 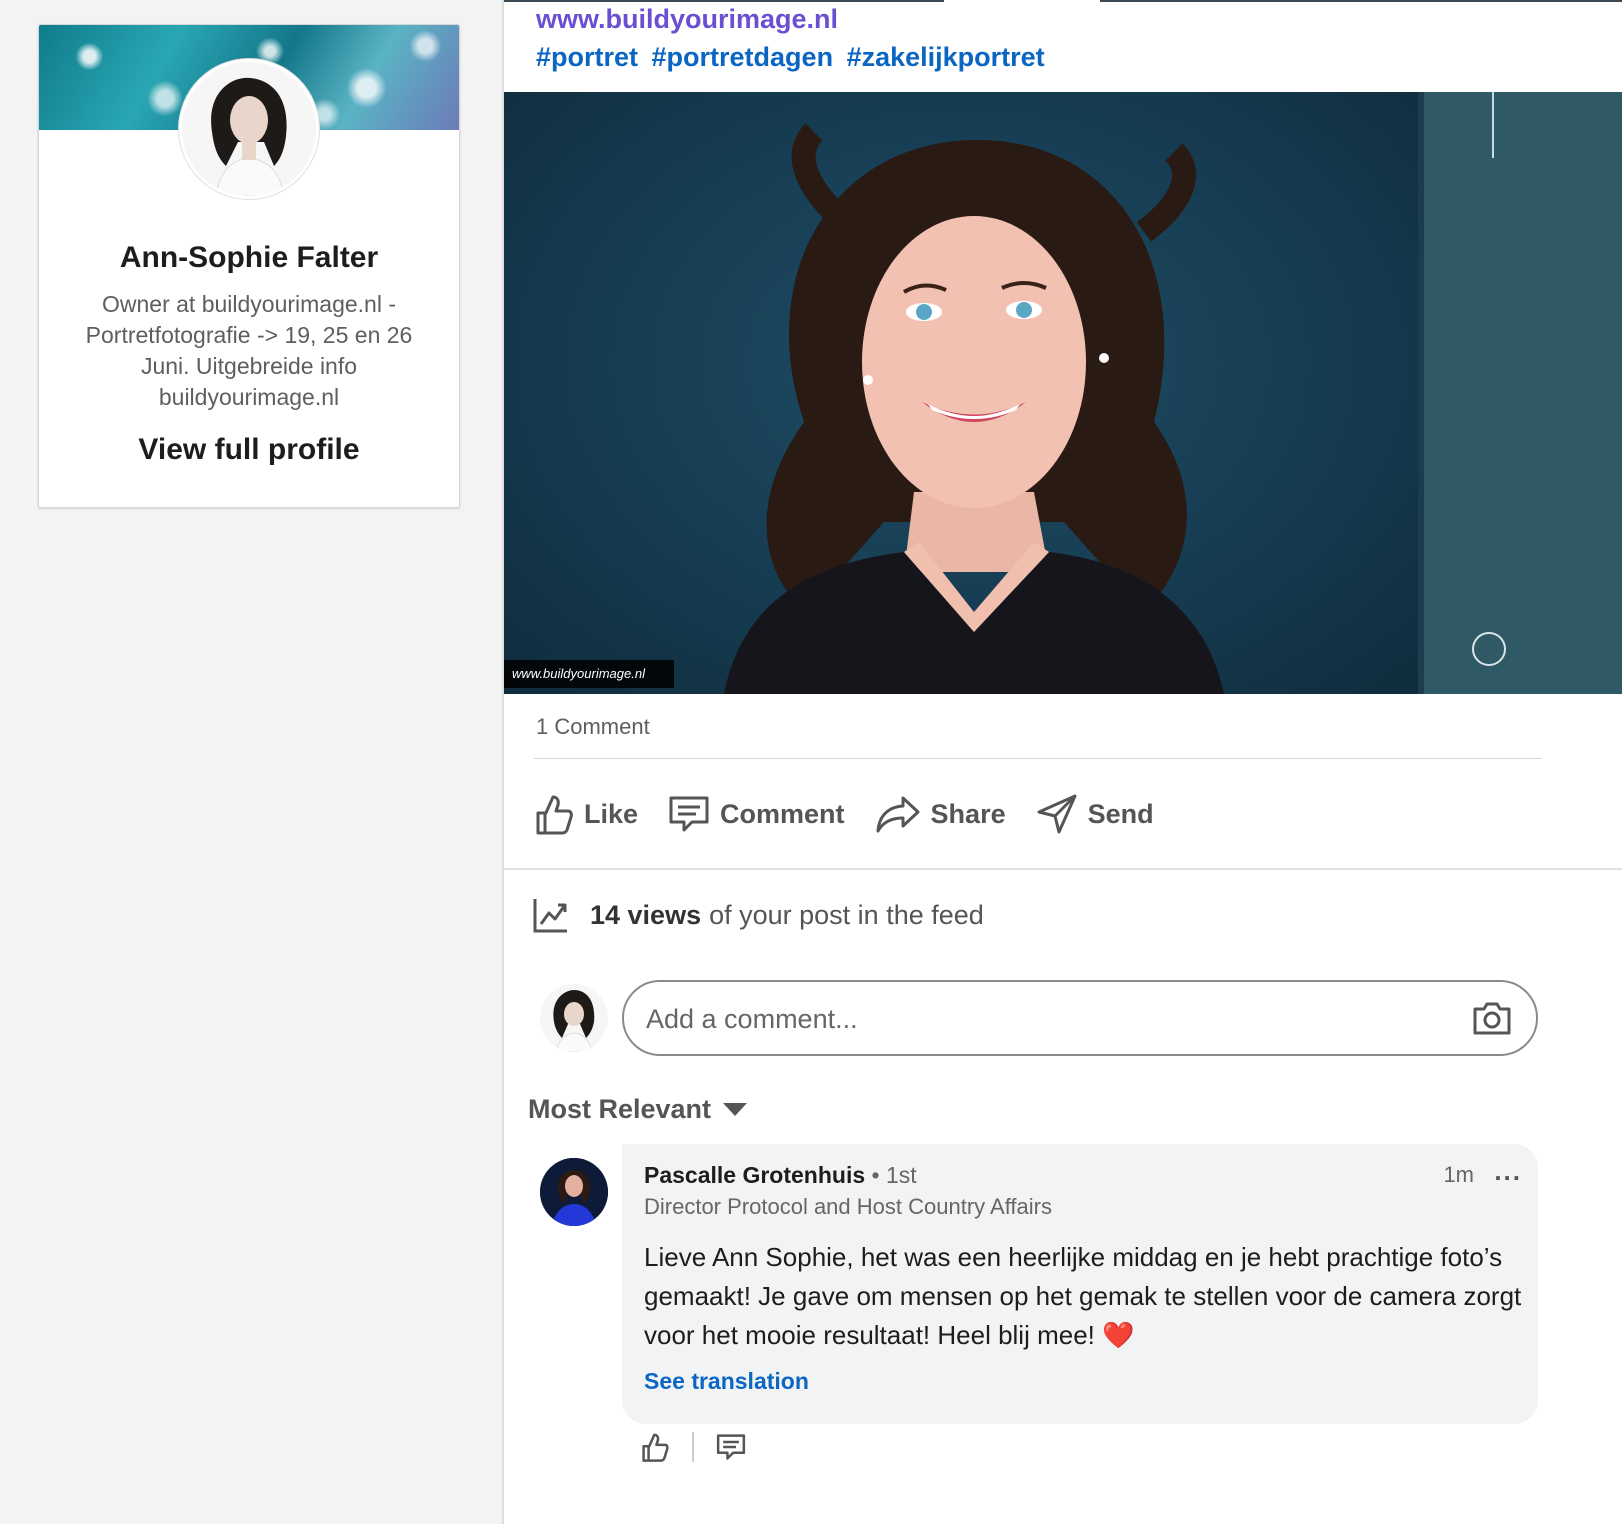 I want to click on comment-author: Pascalle Grotenhuis • 1st, so click(x=780, y=1175).